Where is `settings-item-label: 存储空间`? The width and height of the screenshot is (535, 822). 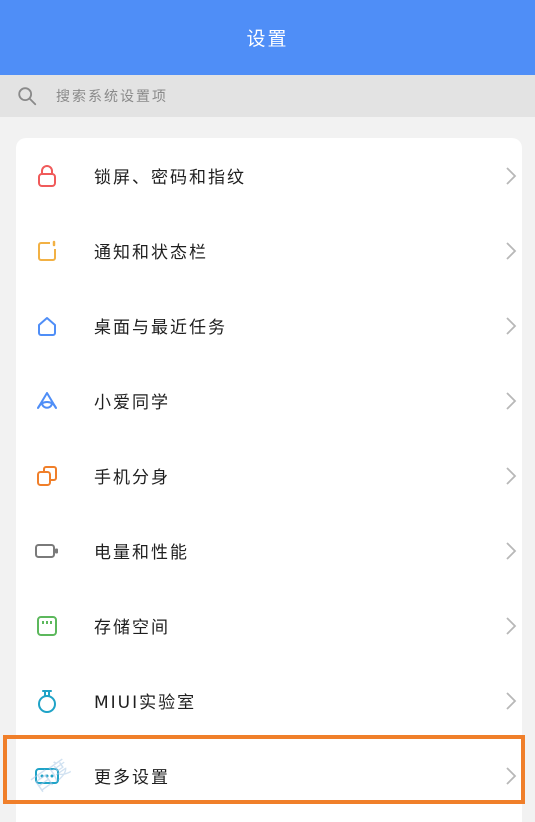 settings-item-label: 存储空间 is located at coordinates (132, 628).